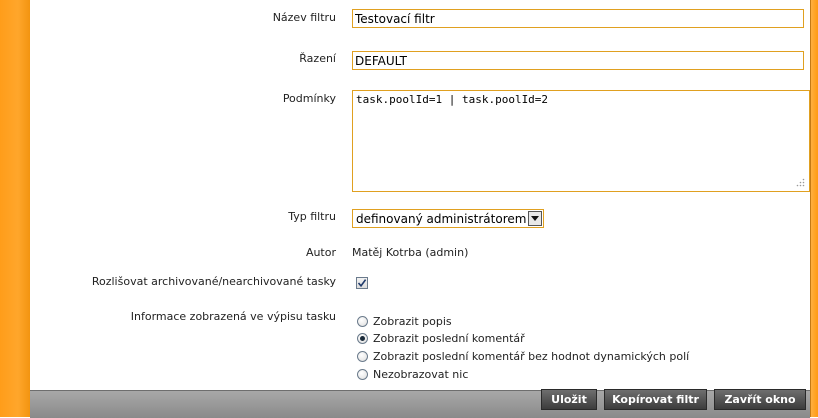  What do you see at coordinates (421, 374) in the screenshot?
I see `radio-label: Nezobrazovat nic` at bounding box center [421, 374].